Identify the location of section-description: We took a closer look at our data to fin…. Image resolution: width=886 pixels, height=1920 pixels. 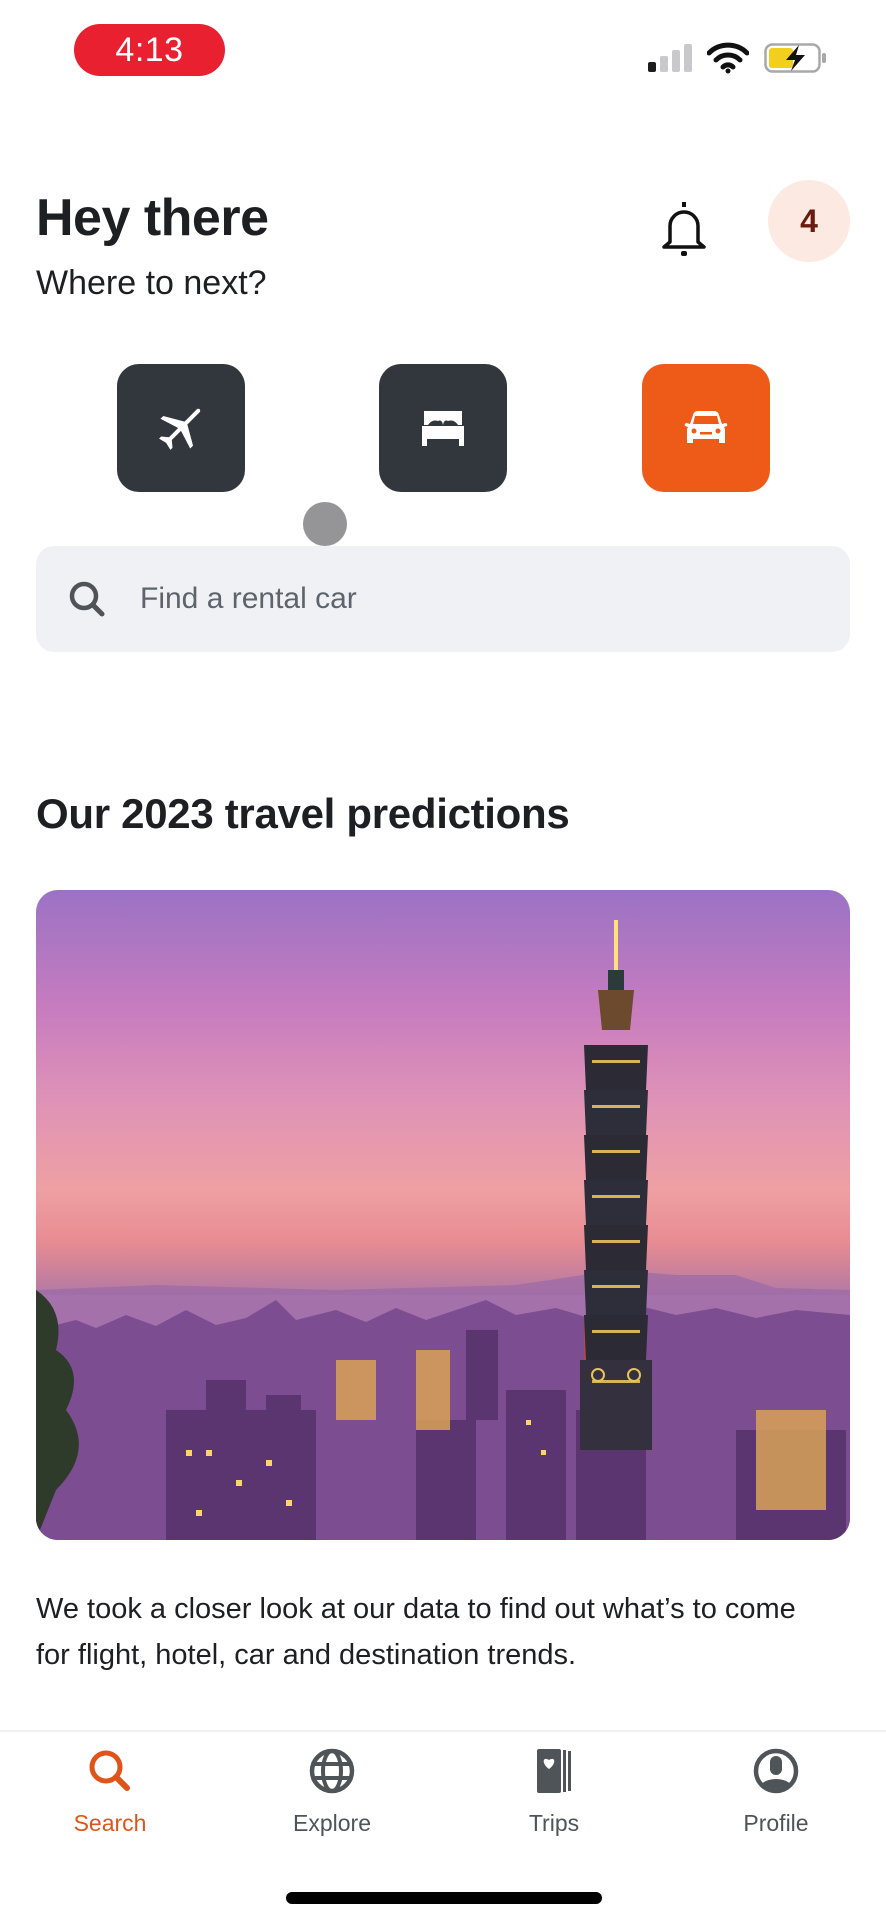
(416, 1632).